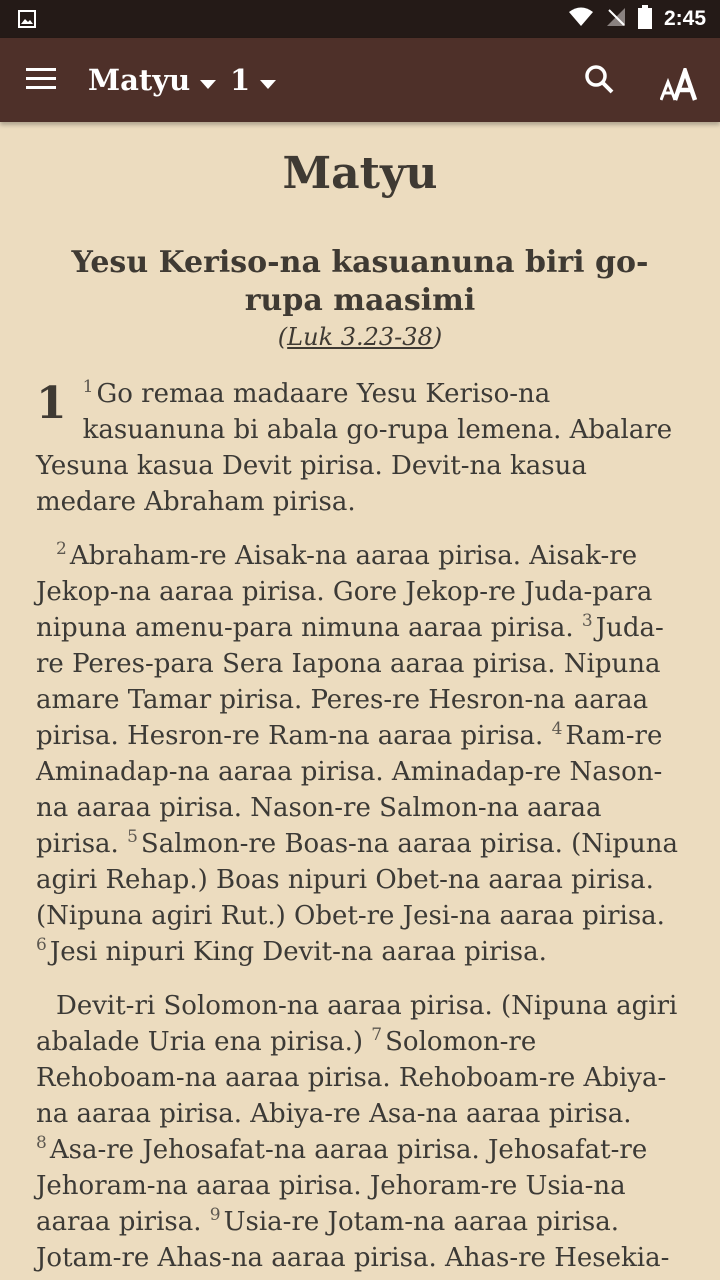 This screenshot has width=720, height=1280. I want to click on text-size-icon, so click(679, 80).